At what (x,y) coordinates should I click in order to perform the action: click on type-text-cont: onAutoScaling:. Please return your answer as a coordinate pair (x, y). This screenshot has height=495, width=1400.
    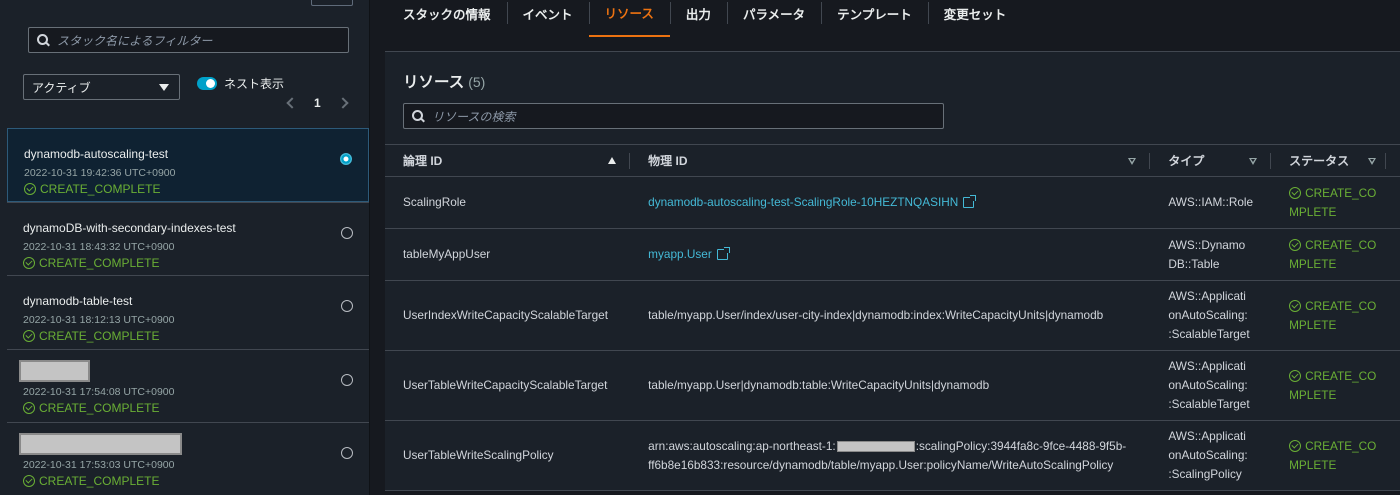
    Looking at the image, I should click on (1208, 315).